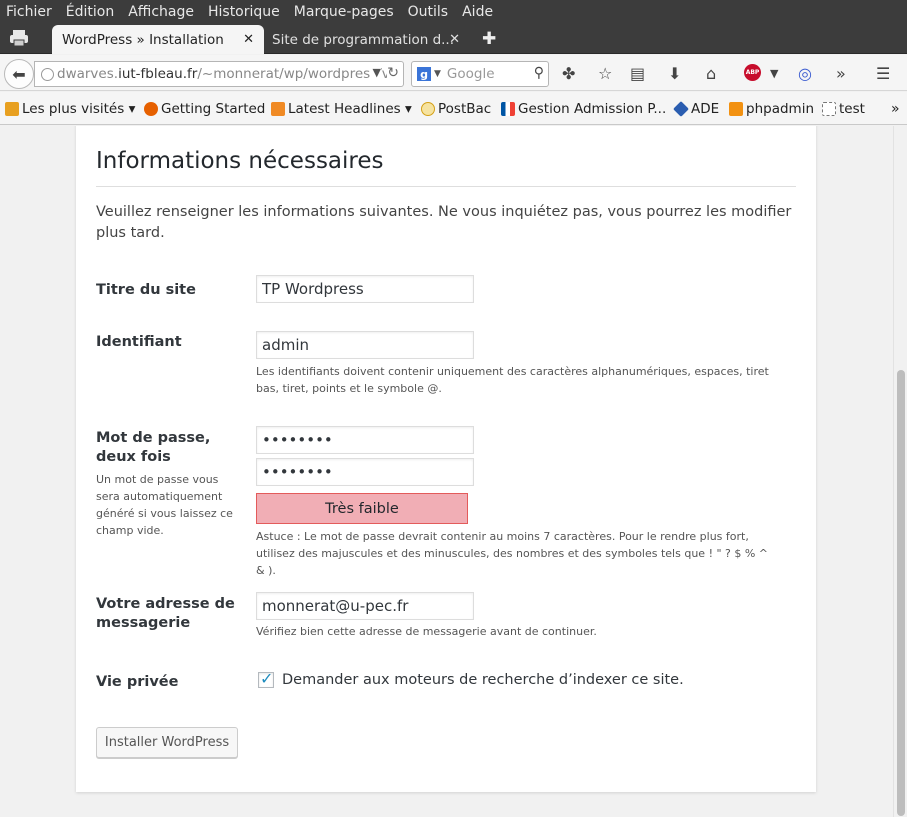 The width and height of the screenshot is (907, 817). Describe the element at coordinates (774, 73) in the screenshot. I see `adblock-dropdown-icon: ▼` at that location.